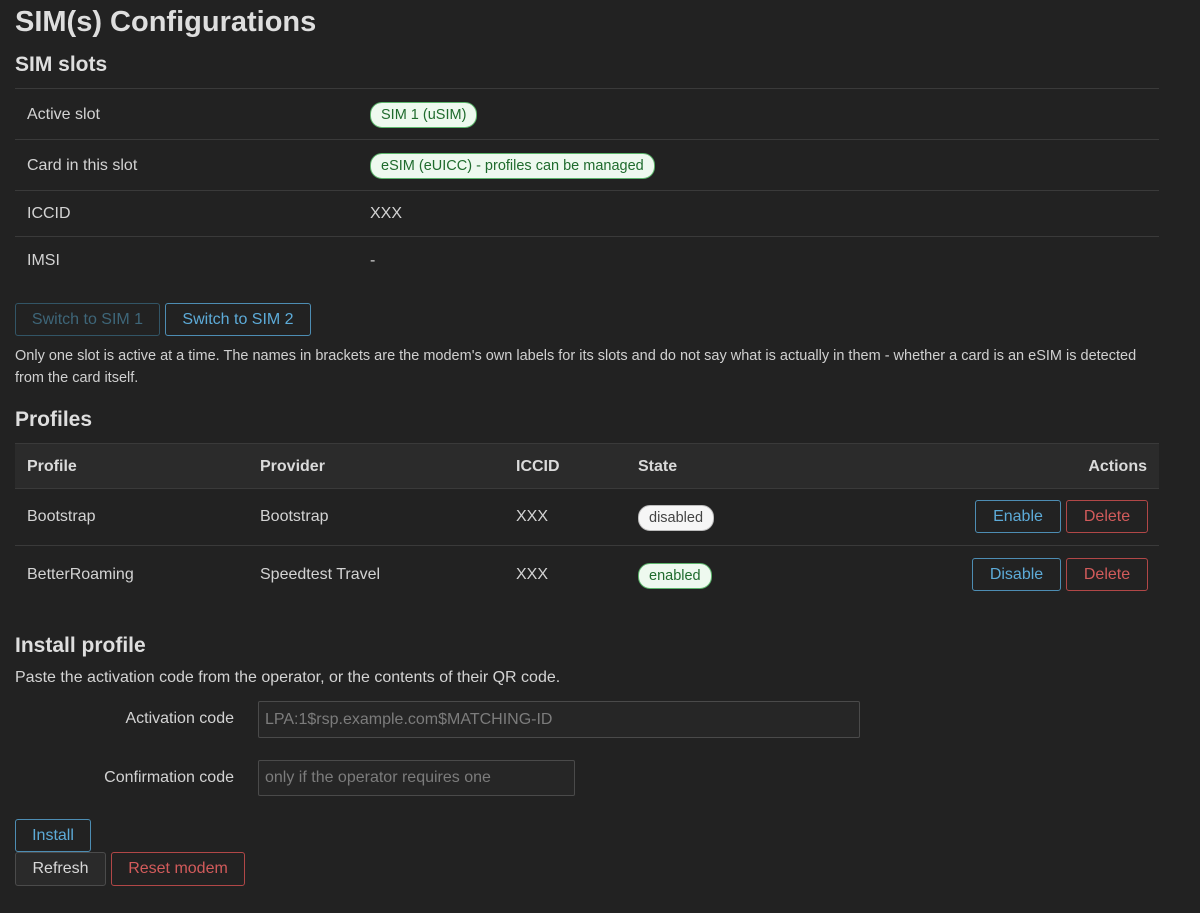 The width and height of the screenshot is (1200, 913). Describe the element at coordinates (169, 777) in the screenshot. I see `confirmation-code-label: Confirmation code` at that location.